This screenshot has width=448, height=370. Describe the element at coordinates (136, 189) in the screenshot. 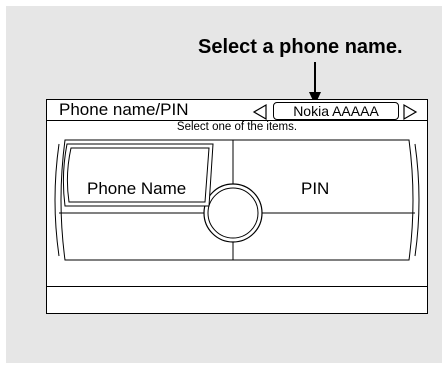

I see `item-phone-name: Phone Name` at that location.